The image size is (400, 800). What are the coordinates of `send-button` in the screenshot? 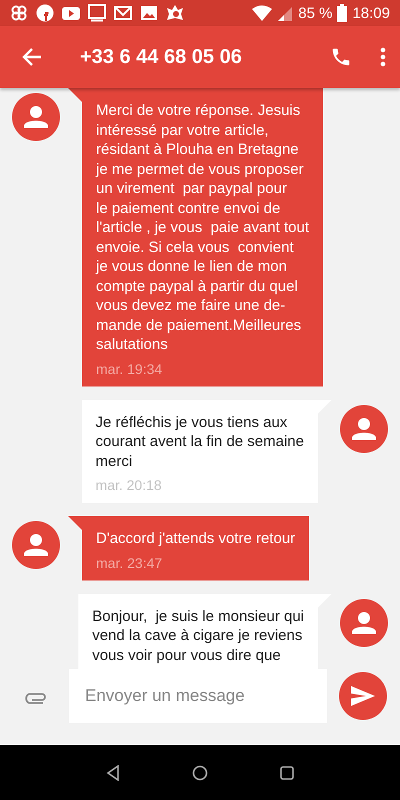 It's located at (363, 696).